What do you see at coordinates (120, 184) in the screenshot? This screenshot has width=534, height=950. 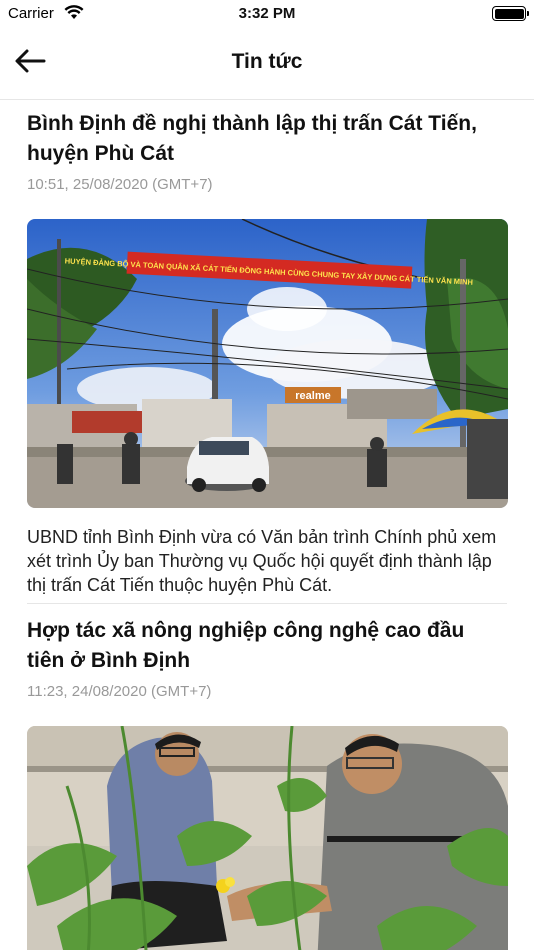 I see `article-timestamp: 10:51, 25/08/2020 (GMT+7)` at bounding box center [120, 184].